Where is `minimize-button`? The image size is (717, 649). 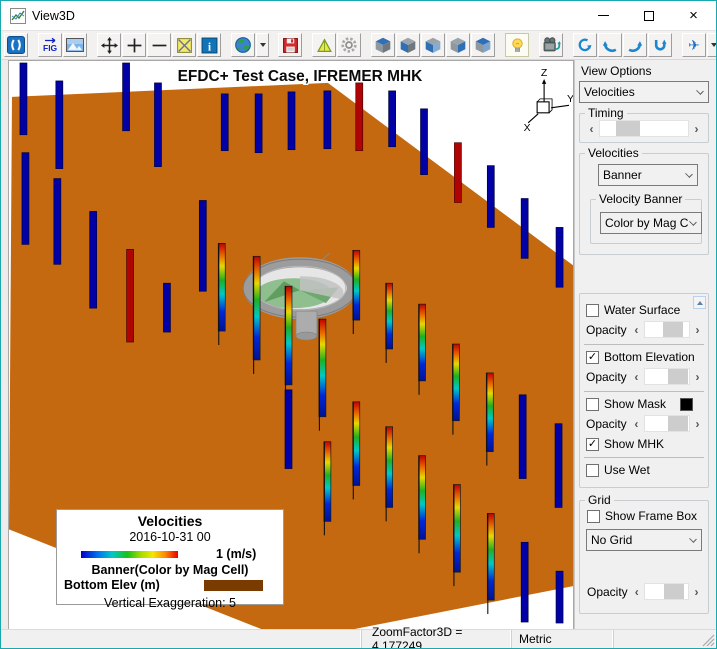 minimize-button is located at coordinates (603, 15).